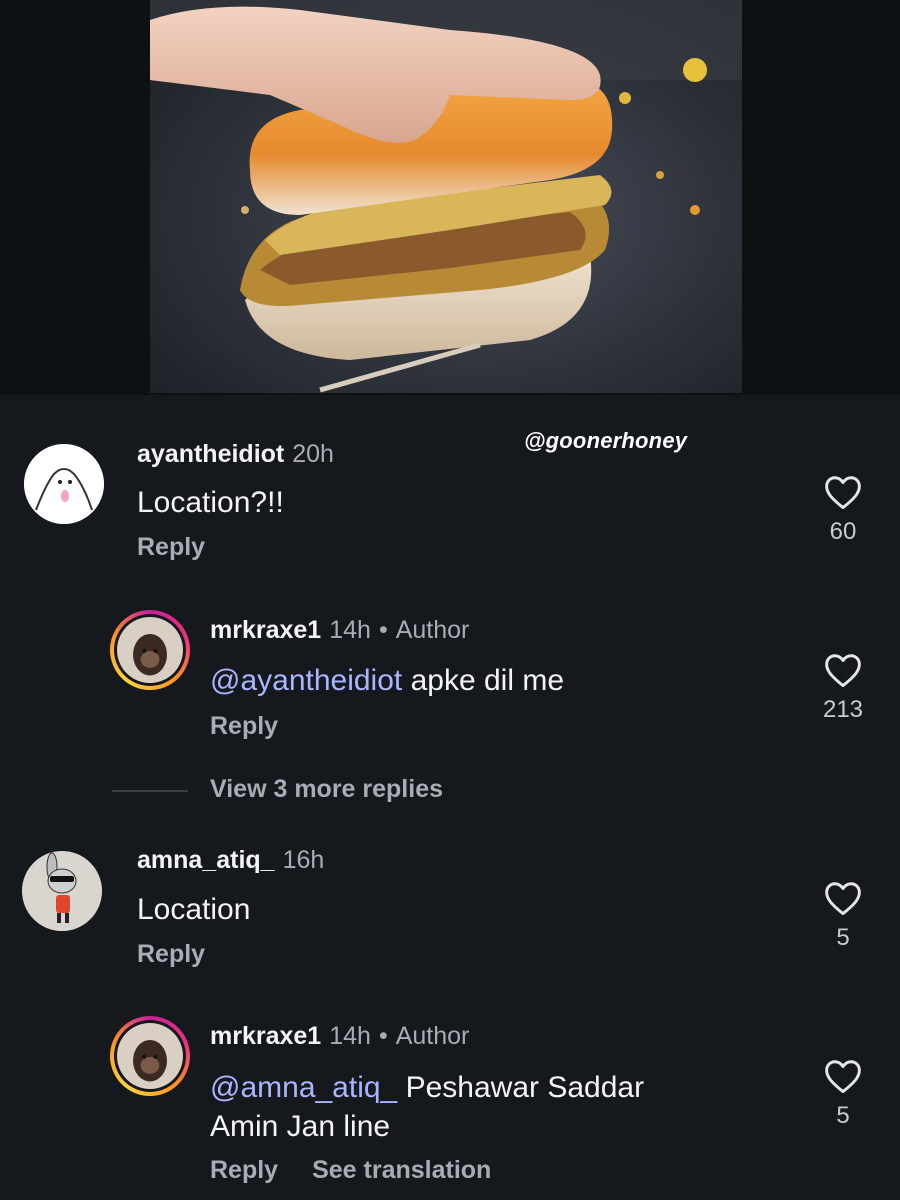 The width and height of the screenshot is (900, 1200). What do you see at coordinates (313, 454) in the screenshot?
I see `comment-time: 20h` at bounding box center [313, 454].